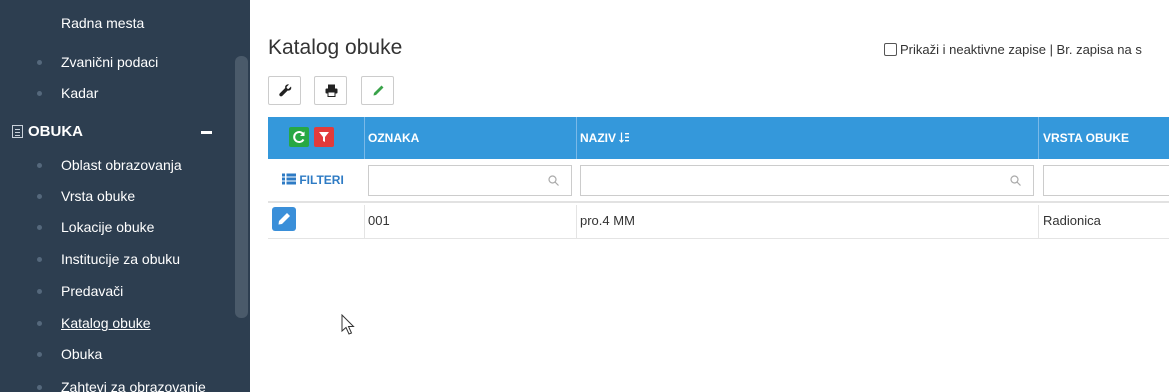  I want to click on column-header-vrsta-obuke: VRSTA OBUKE, so click(1086, 138).